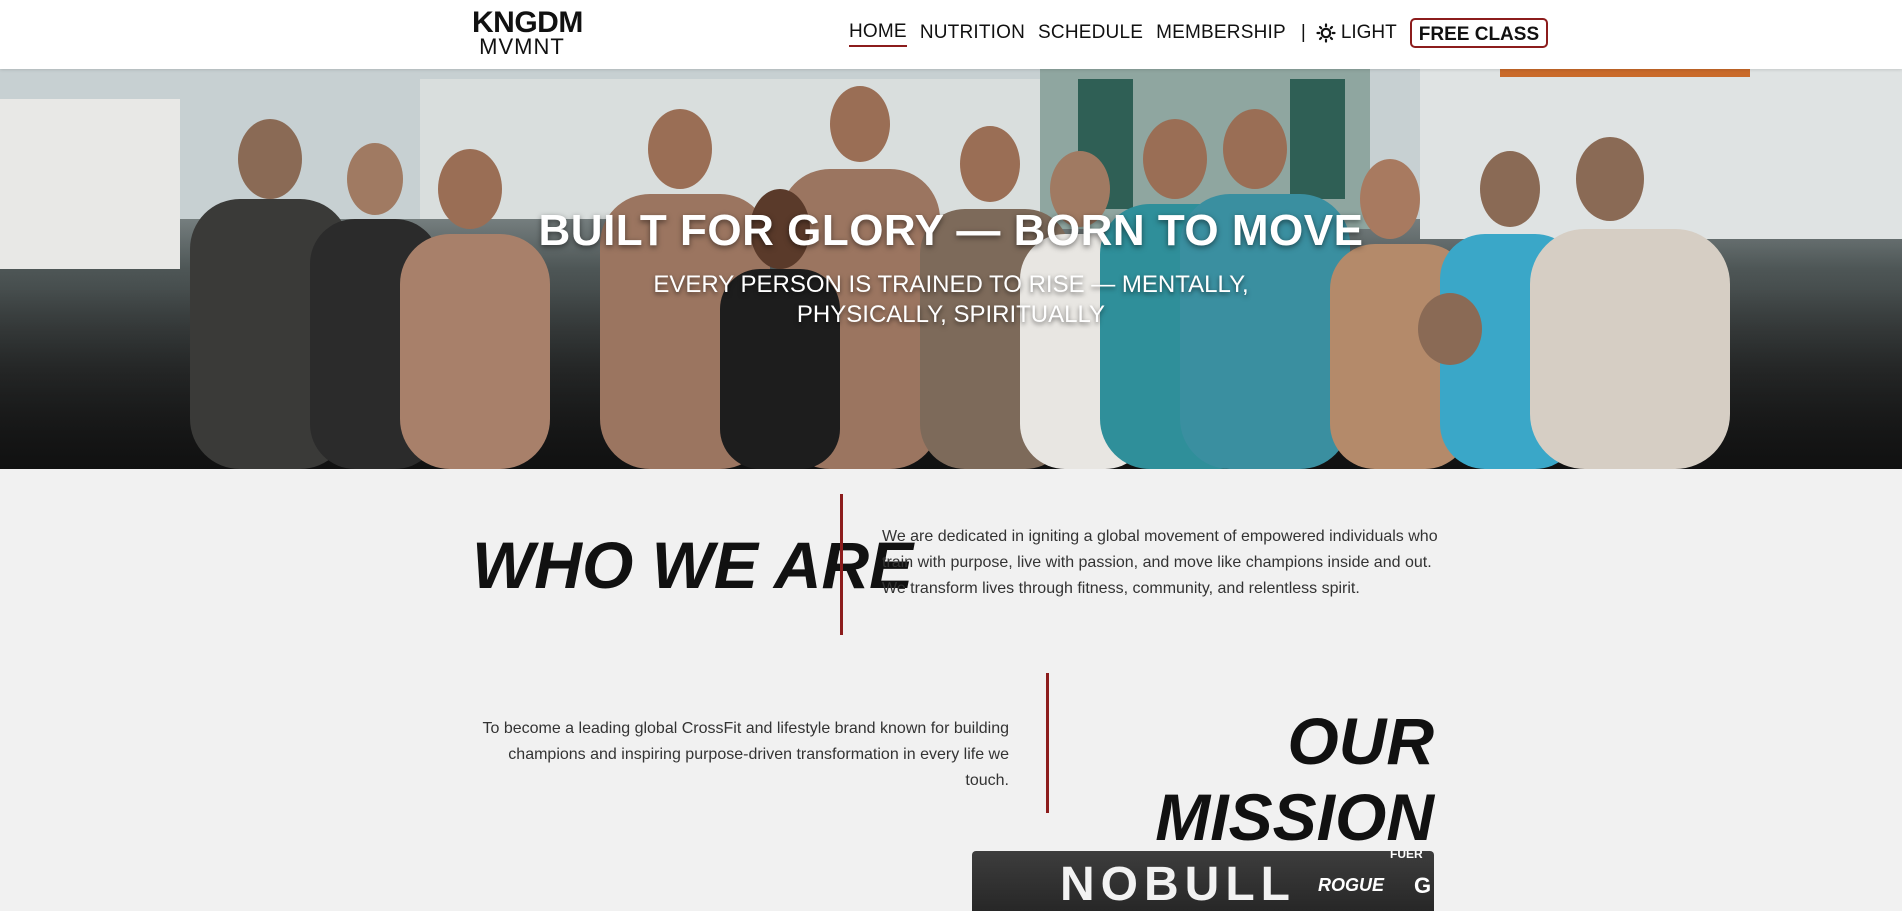 The height and width of the screenshot is (911, 1902). Describe the element at coordinates (1090, 33) in the screenshot. I see `nav-schedule: SCHEDULE` at that location.